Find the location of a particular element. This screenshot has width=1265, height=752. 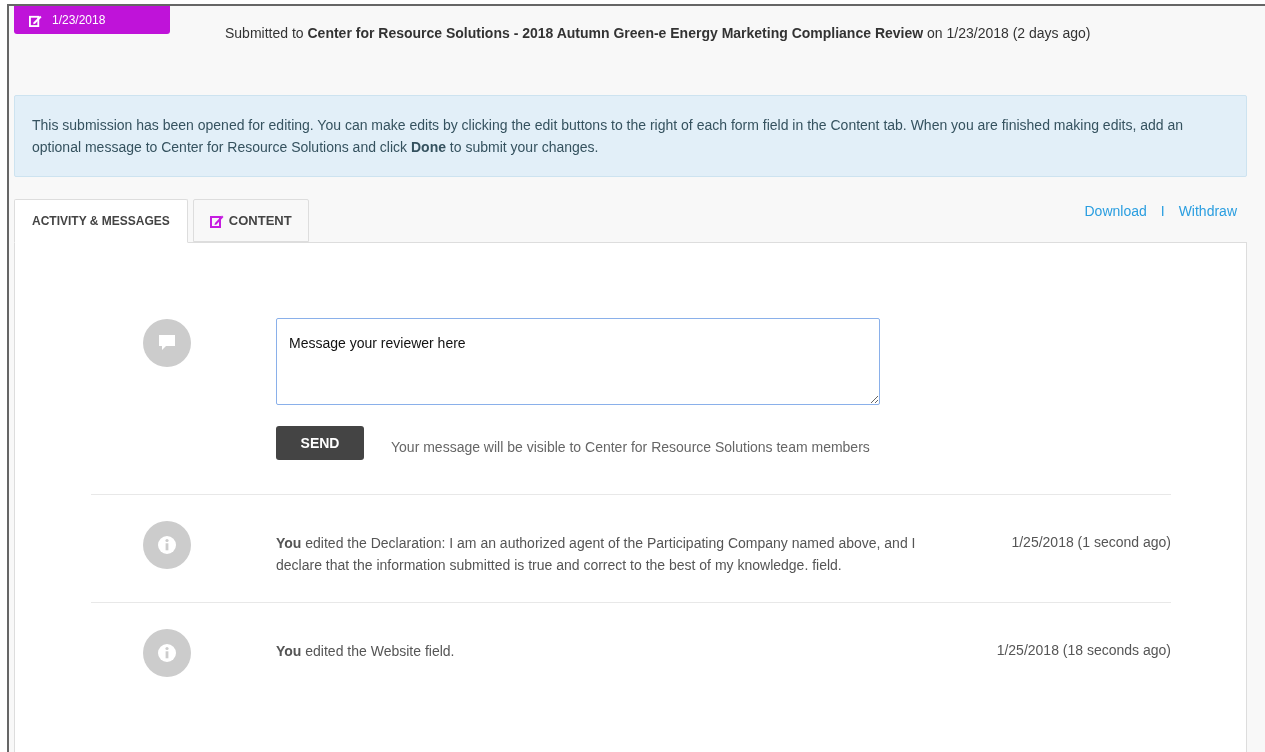

visibility-note: Your message will be visible to Center for Resource Solutions team members is located at coordinates (630, 447).